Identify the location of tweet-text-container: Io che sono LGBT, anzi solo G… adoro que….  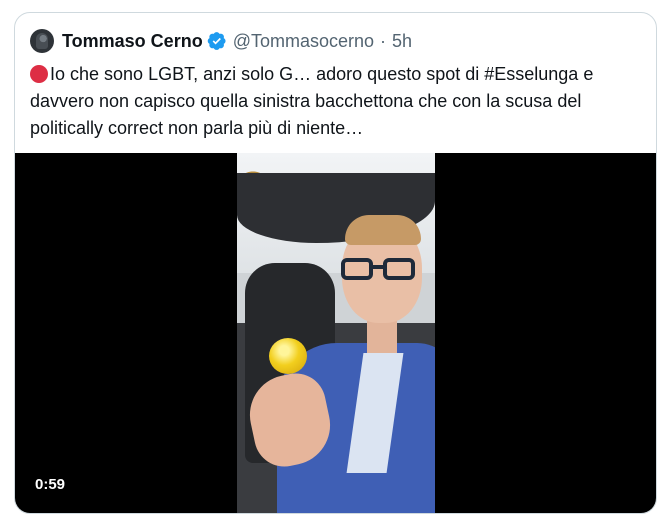
(337, 101).